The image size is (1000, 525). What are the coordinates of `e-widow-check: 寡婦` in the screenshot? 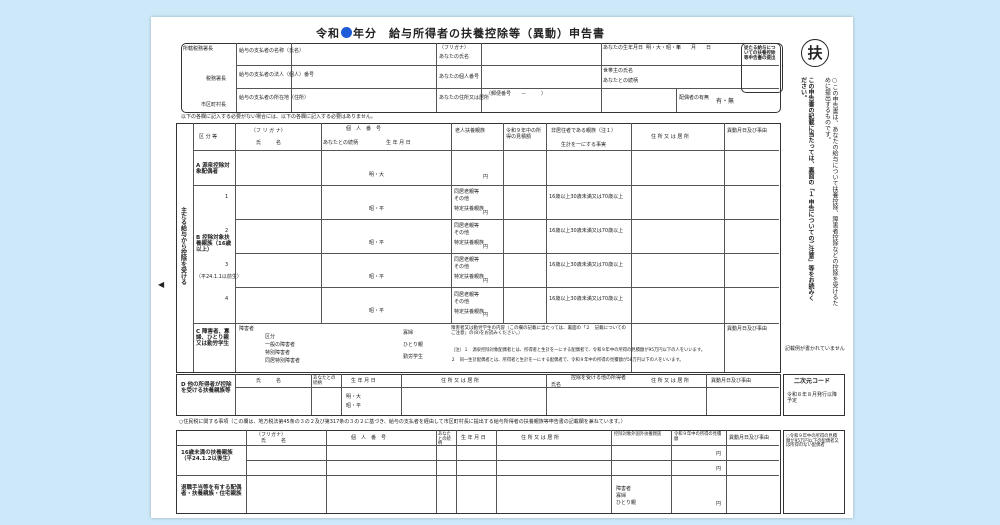 It's located at (621, 496).